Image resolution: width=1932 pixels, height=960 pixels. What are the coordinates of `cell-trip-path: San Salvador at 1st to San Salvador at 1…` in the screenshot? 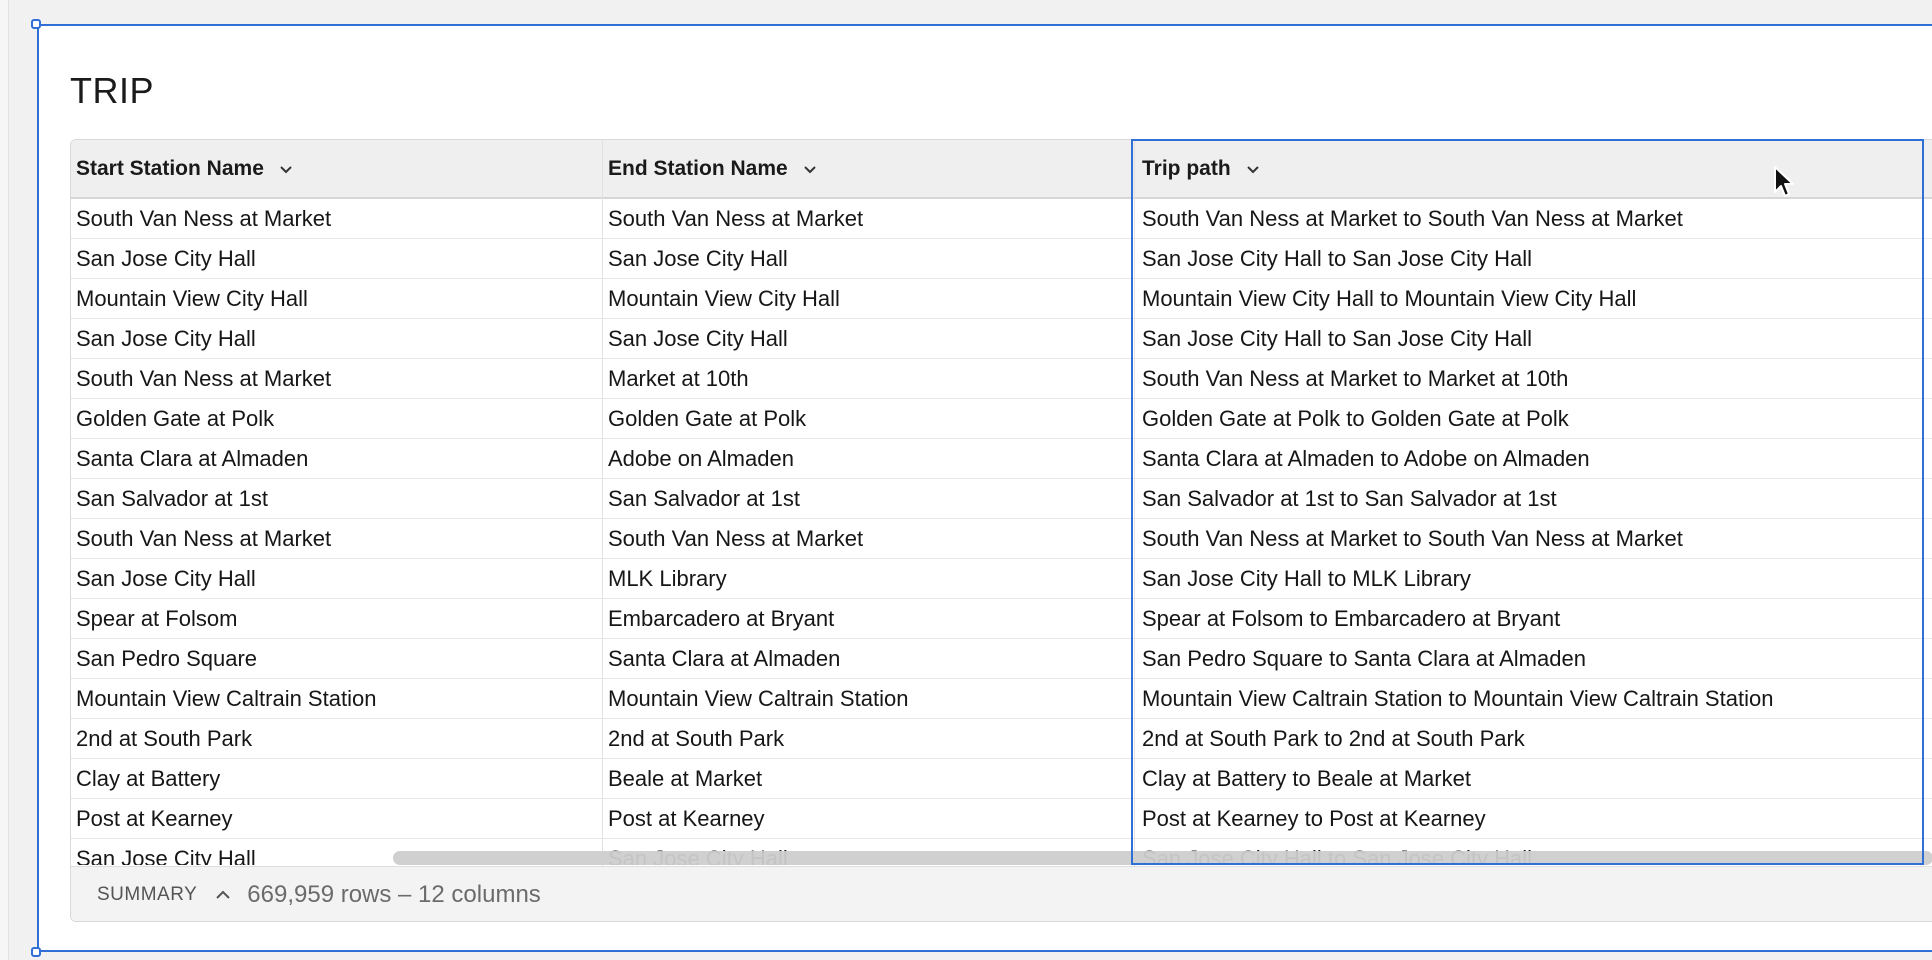 It's located at (1346, 499).